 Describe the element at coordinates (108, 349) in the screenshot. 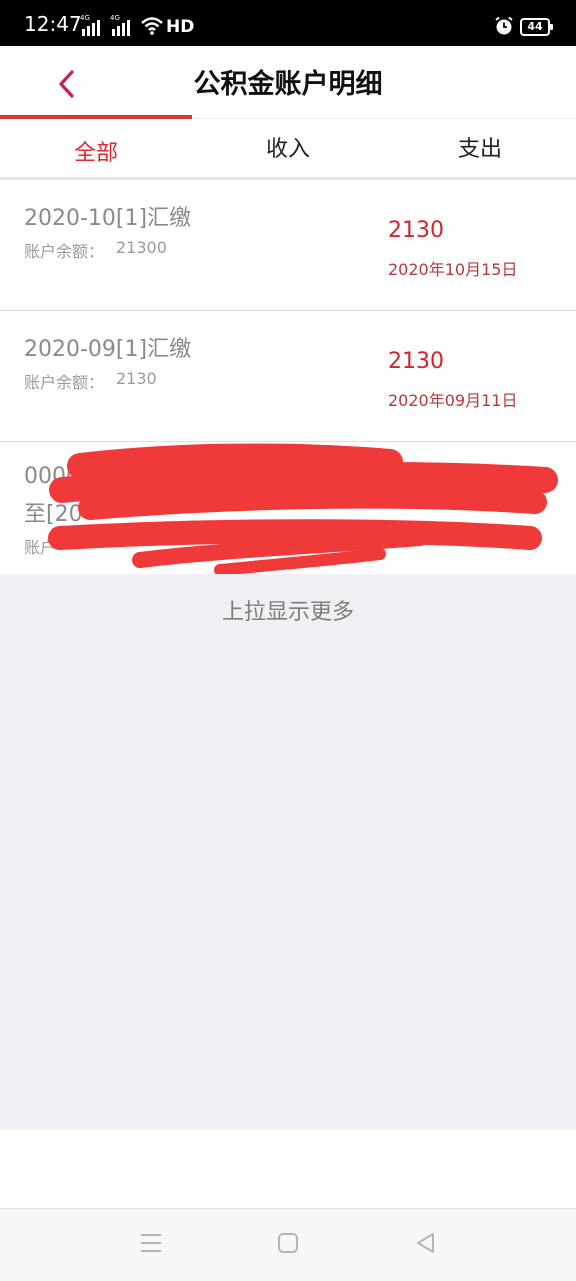

I see `record-title: 2020-09[1]汇缴` at that location.